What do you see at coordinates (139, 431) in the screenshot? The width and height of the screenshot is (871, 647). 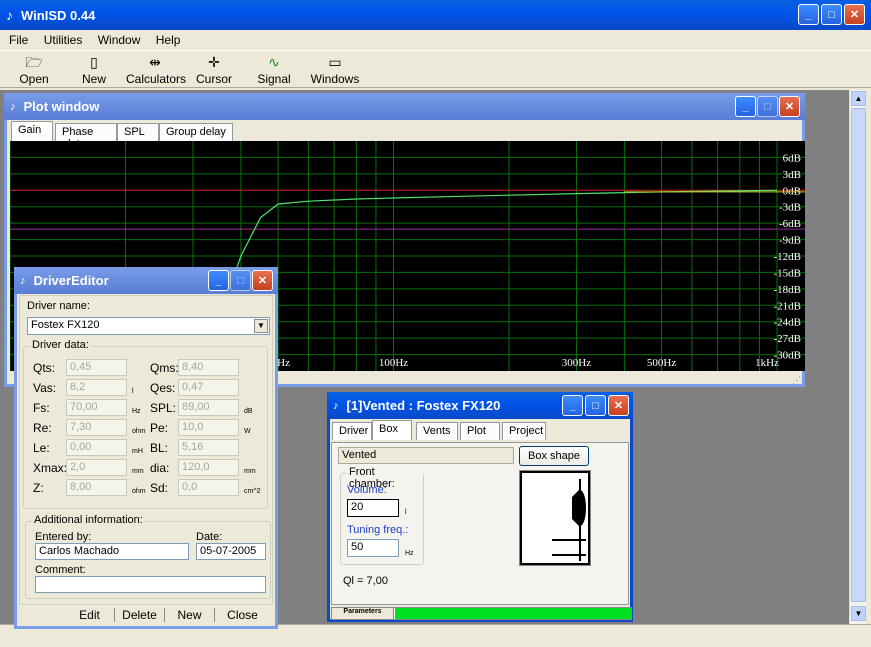 I see `re-unit: ohm` at bounding box center [139, 431].